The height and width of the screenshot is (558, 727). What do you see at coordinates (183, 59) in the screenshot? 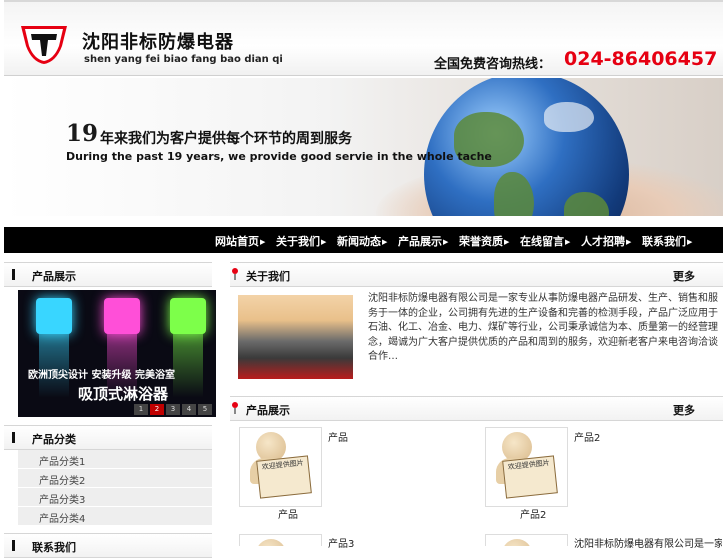
I see `brand-name-en: shen yang fei biao fang bao dian qi` at bounding box center [183, 59].